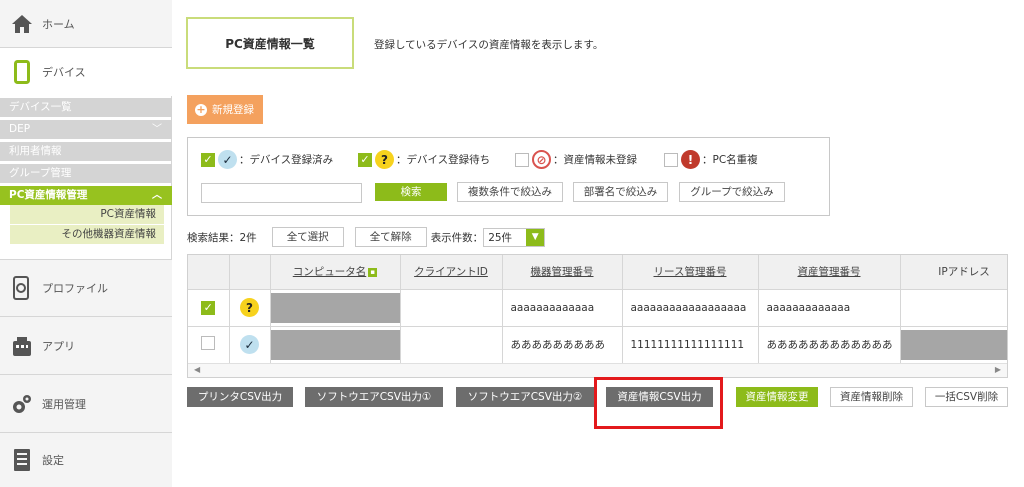 Image resolution: width=1024 pixels, height=487 pixels. I want to click on col-header-label: コンピュータ名, so click(329, 272).